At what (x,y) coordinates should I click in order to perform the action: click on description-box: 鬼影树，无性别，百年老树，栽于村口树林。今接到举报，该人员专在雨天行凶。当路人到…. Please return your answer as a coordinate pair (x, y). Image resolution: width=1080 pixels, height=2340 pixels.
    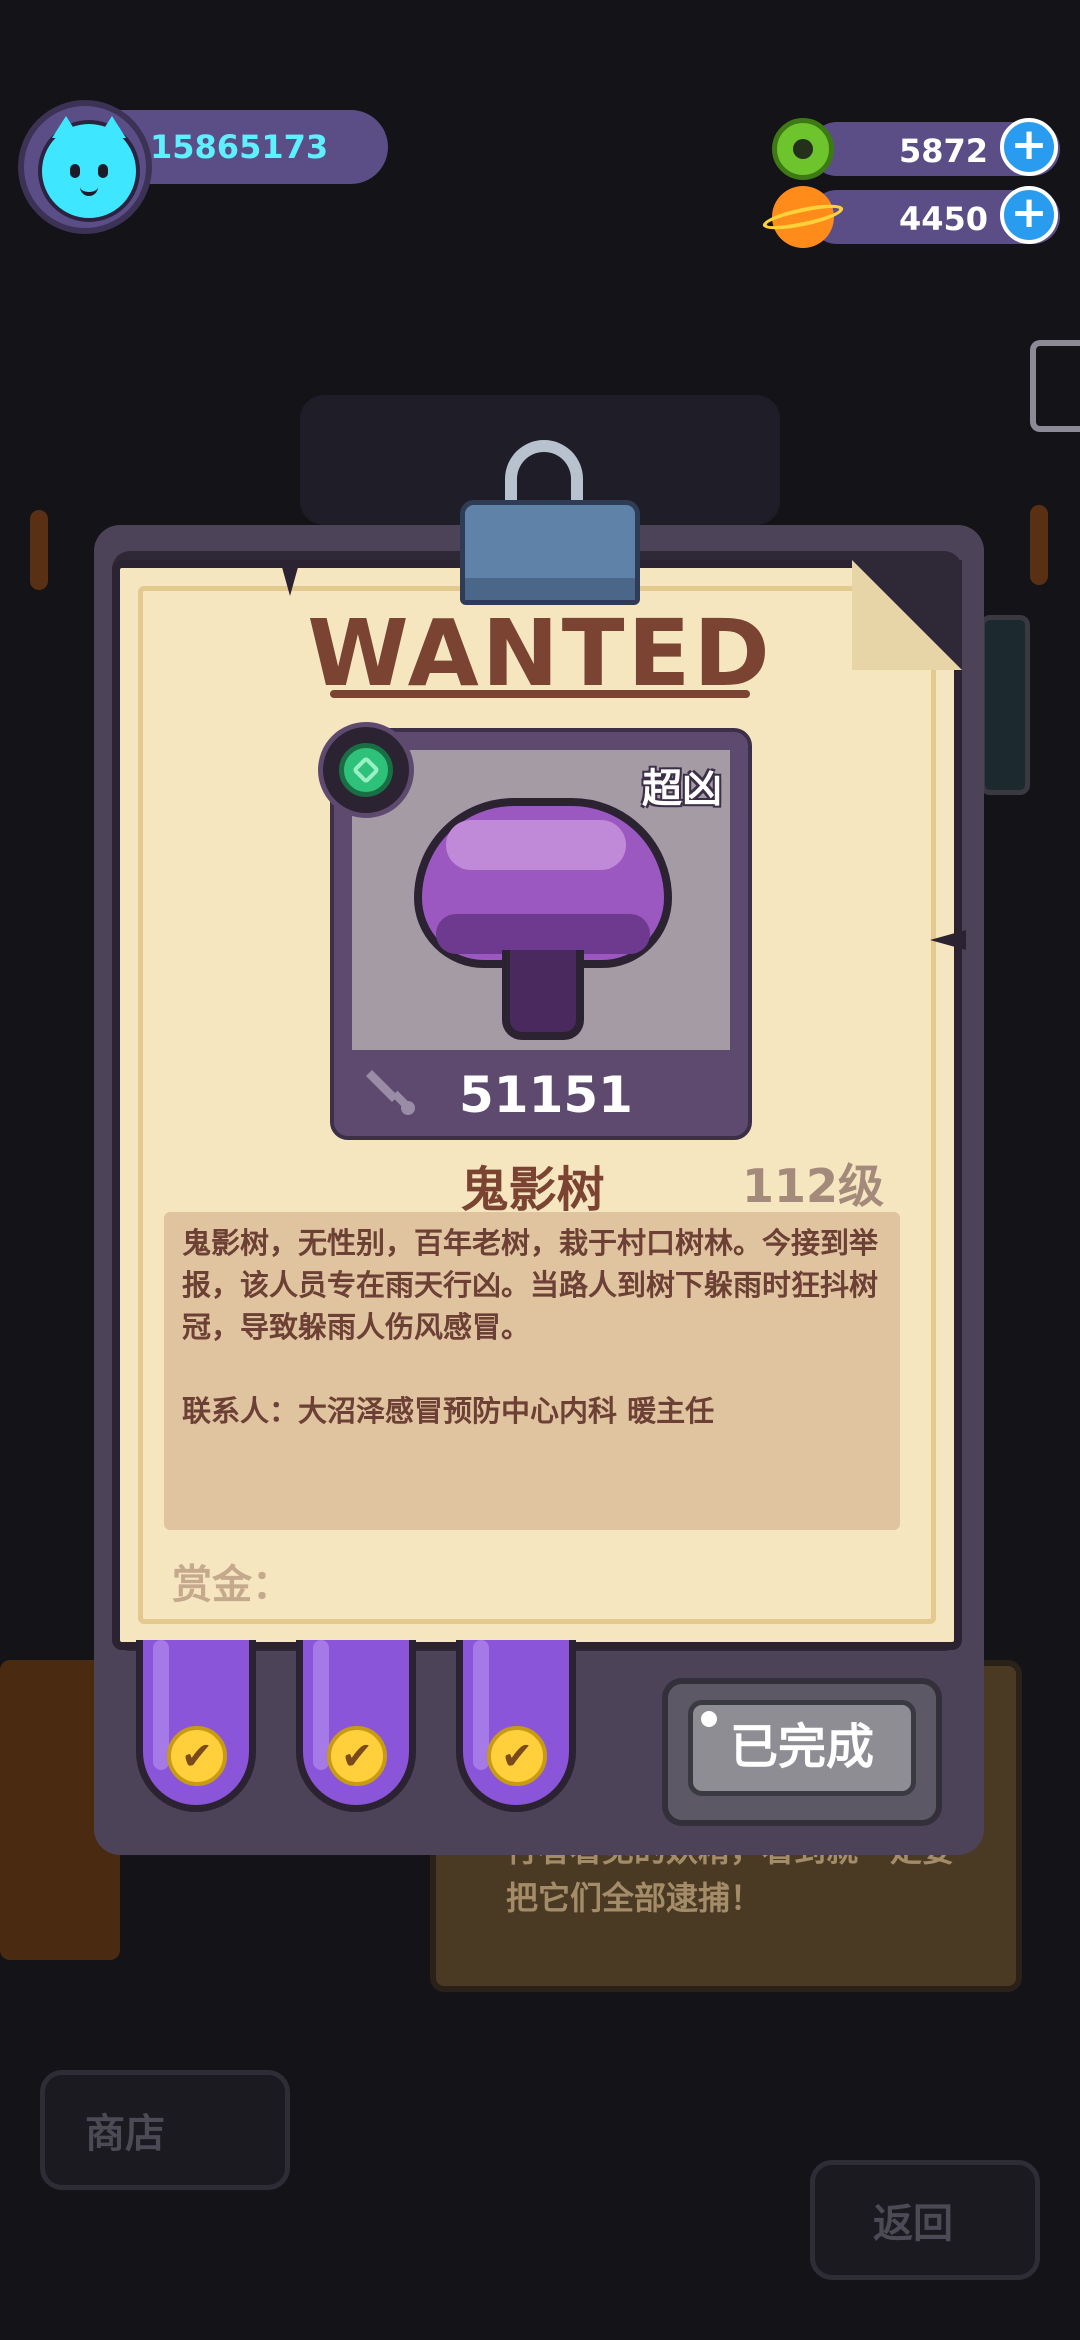
    Looking at the image, I should click on (532, 1371).